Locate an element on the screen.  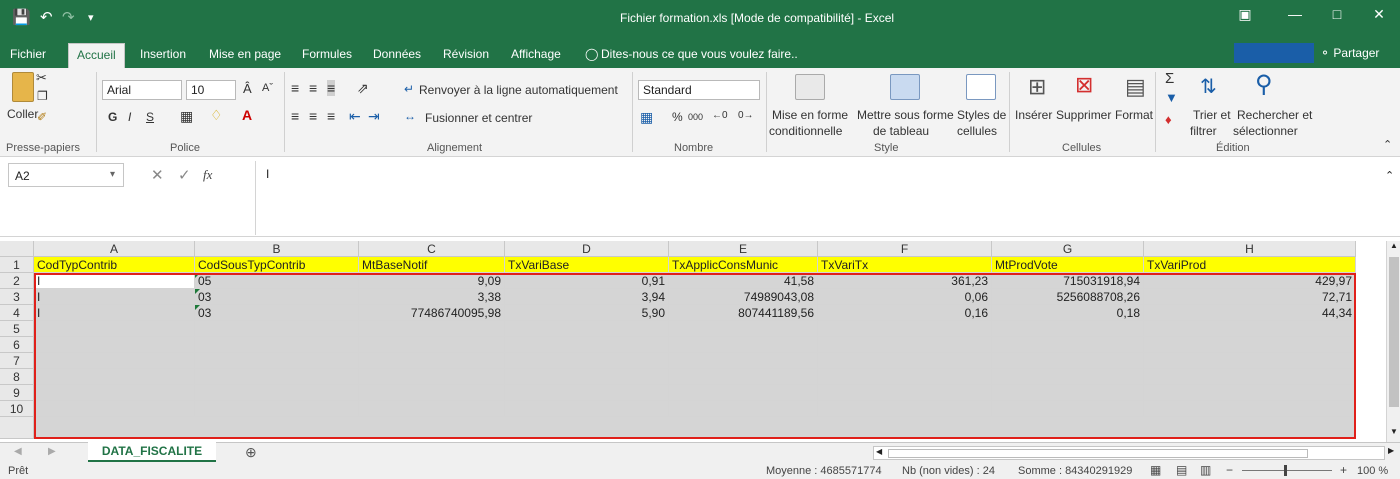
menu-fichier: Fichier is located at coordinates (28, 54).